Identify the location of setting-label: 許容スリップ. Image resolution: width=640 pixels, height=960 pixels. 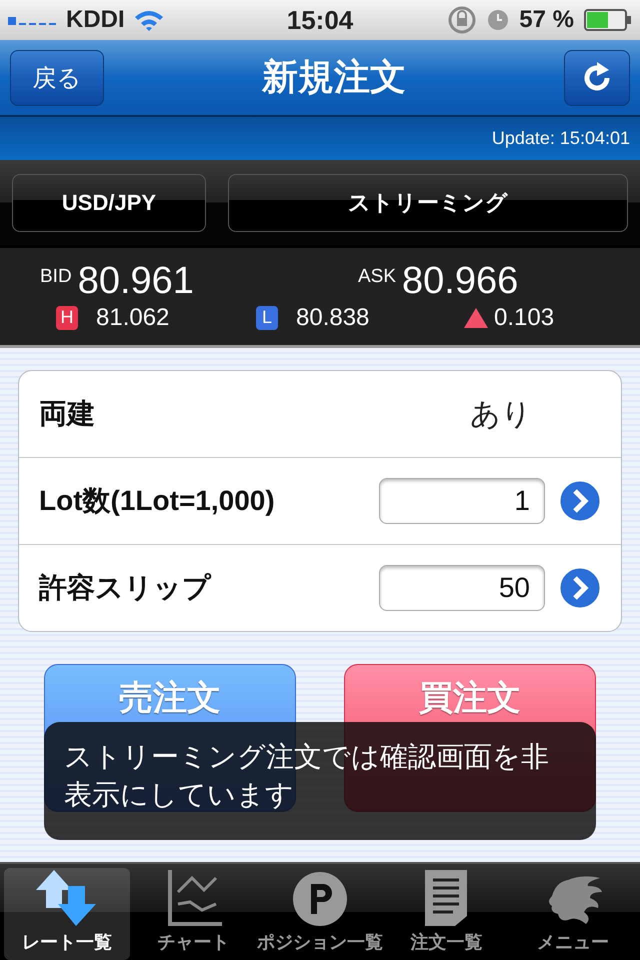
(125, 588).